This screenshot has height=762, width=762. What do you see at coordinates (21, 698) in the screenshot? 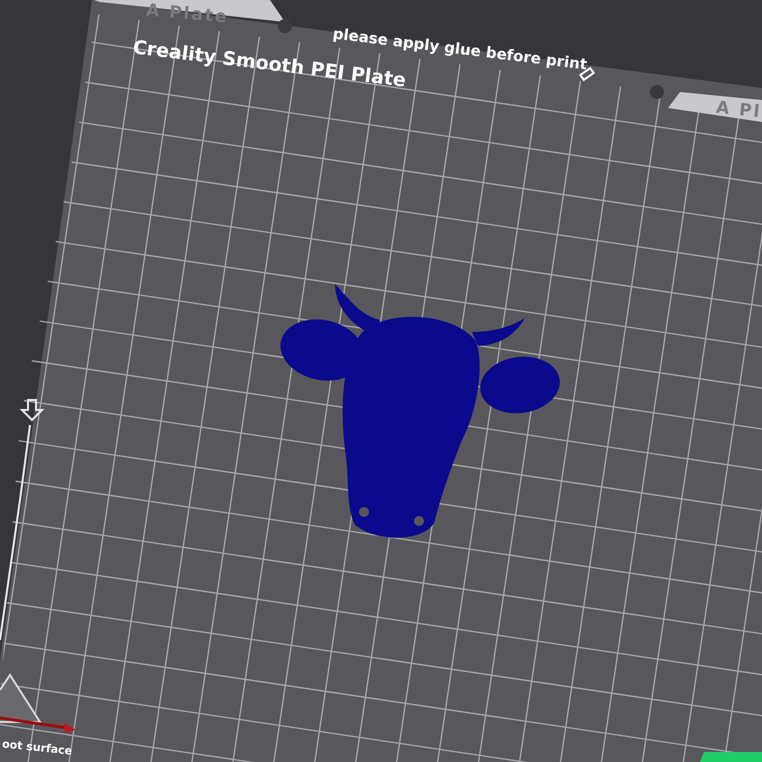
I see `warning-icon` at bounding box center [21, 698].